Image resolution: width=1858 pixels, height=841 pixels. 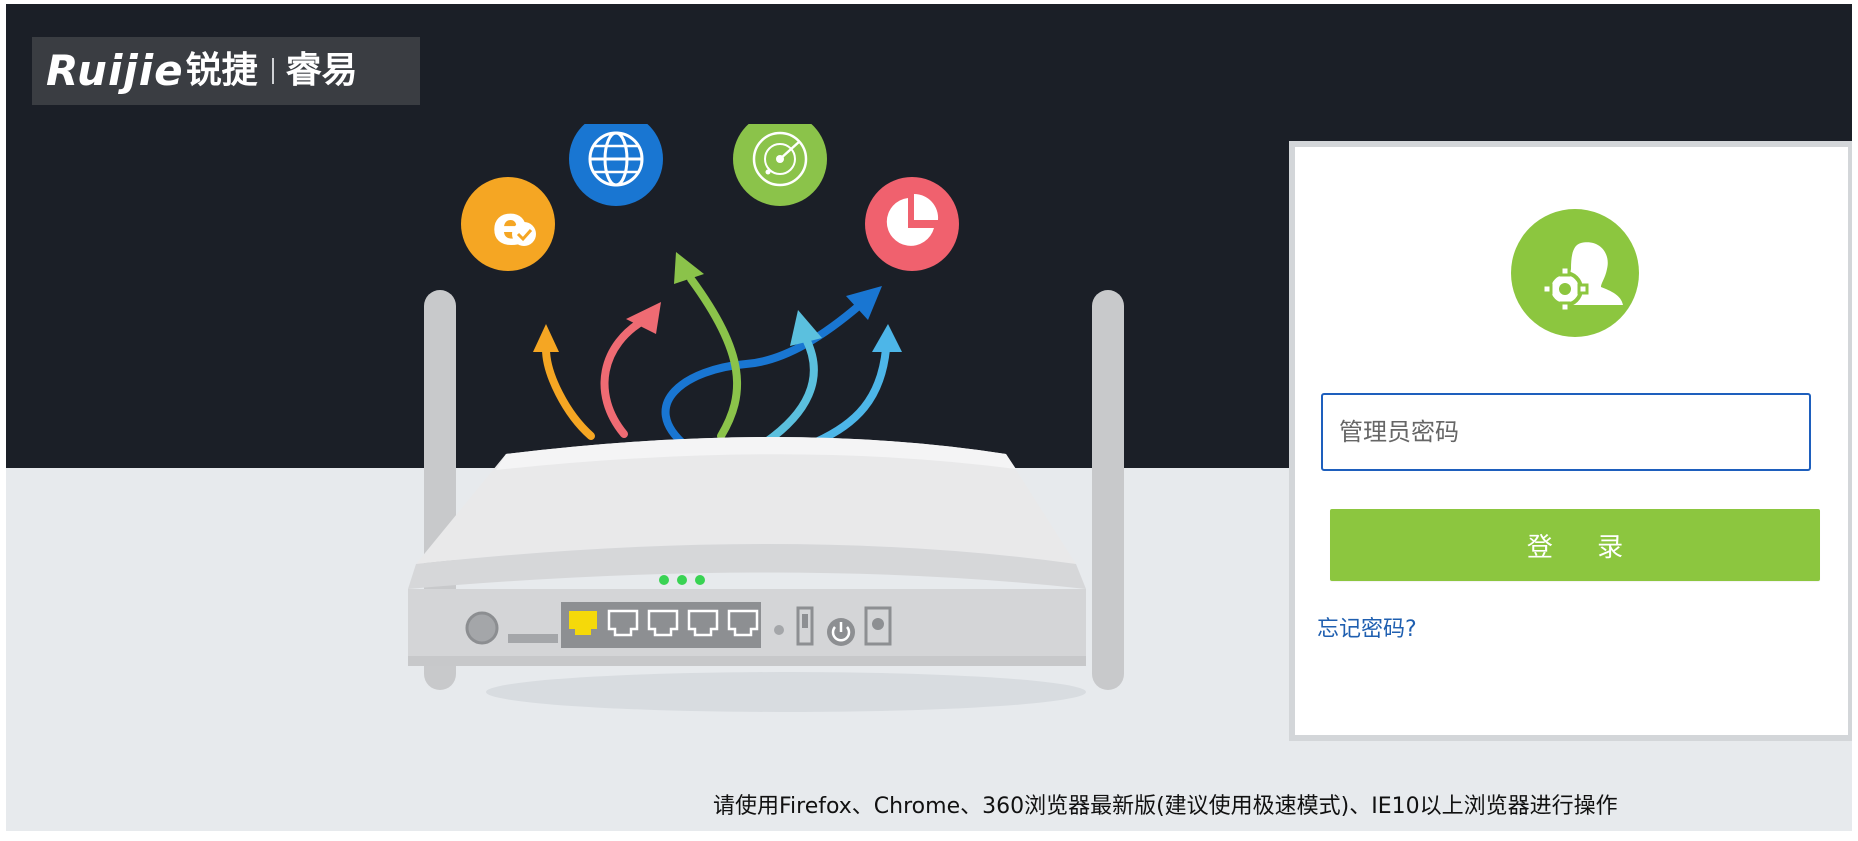 What do you see at coordinates (1367, 627) in the screenshot?
I see `forgot-password-link: 忘记密码?` at bounding box center [1367, 627].